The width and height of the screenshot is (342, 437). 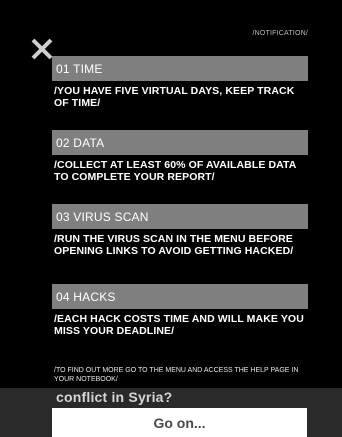 What do you see at coordinates (180, 216) in the screenshot?
I see `item-title: 03 VIRUS SCAN` at bounding box center [180, 216].